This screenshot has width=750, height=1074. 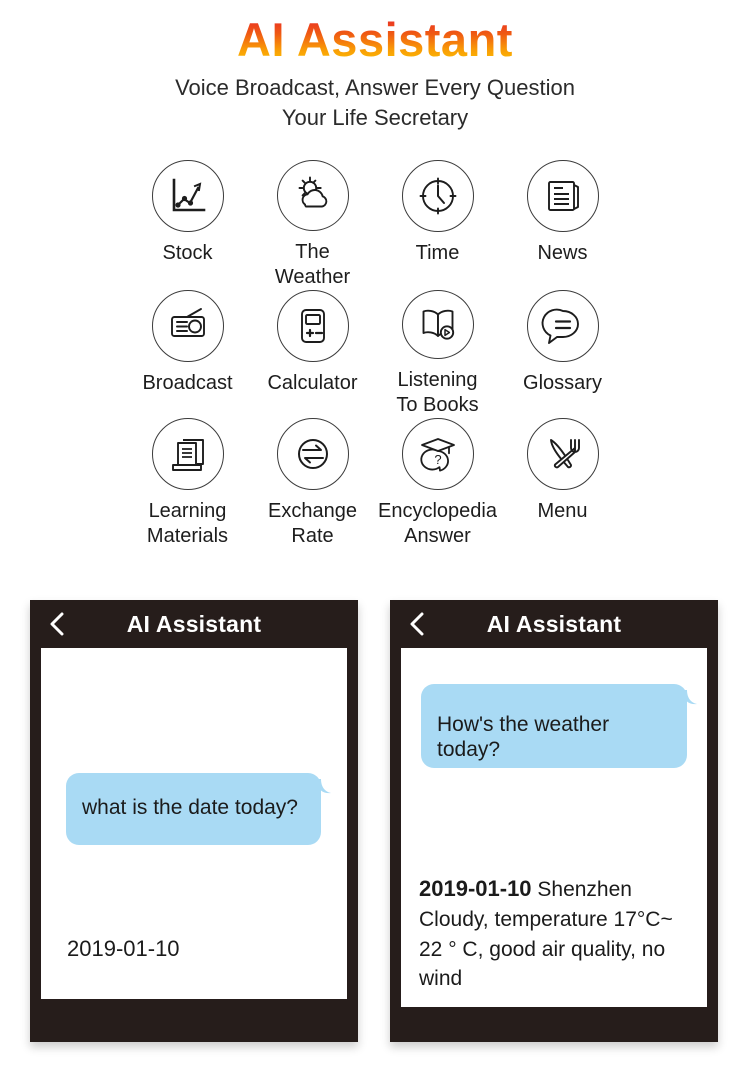 What do you see at coordinates (375, 87) in the screenshot?
I see `subtitle-line-1: Voice Broadcast, Answer Every Question` at bounding box center [375, 87].